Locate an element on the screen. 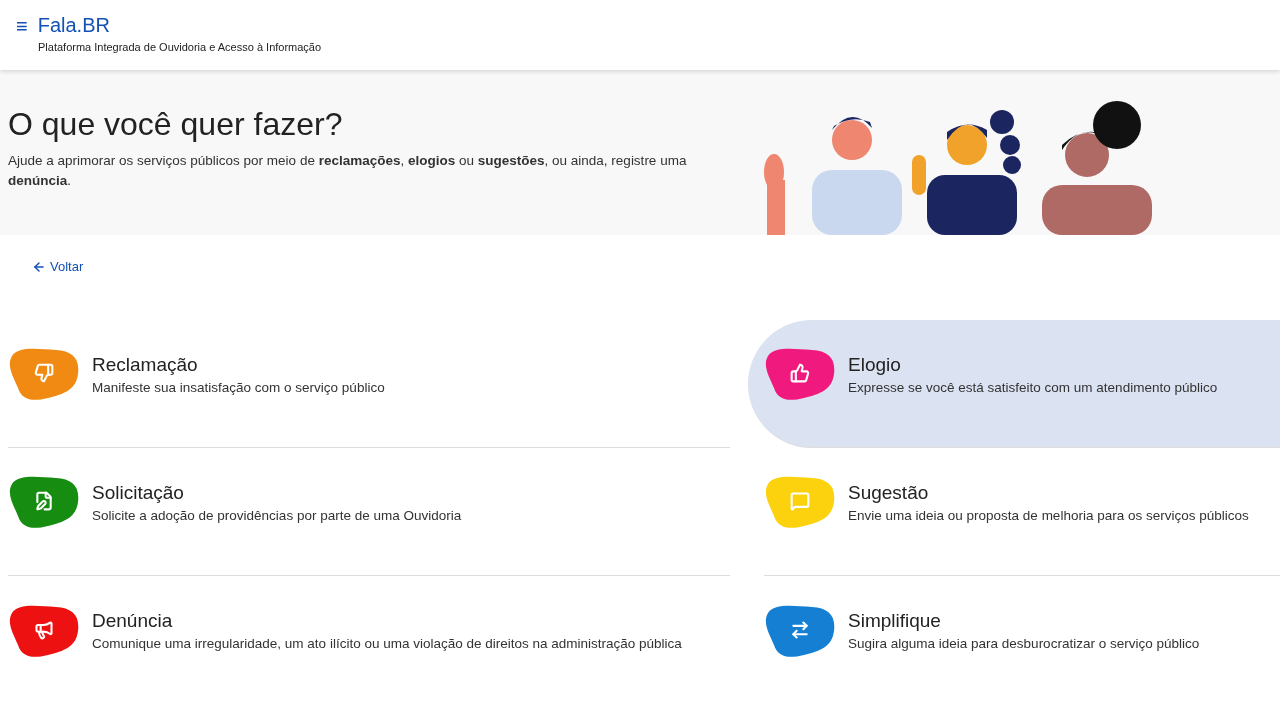  option-title: Simplifique is located at coordinates (895, 621).